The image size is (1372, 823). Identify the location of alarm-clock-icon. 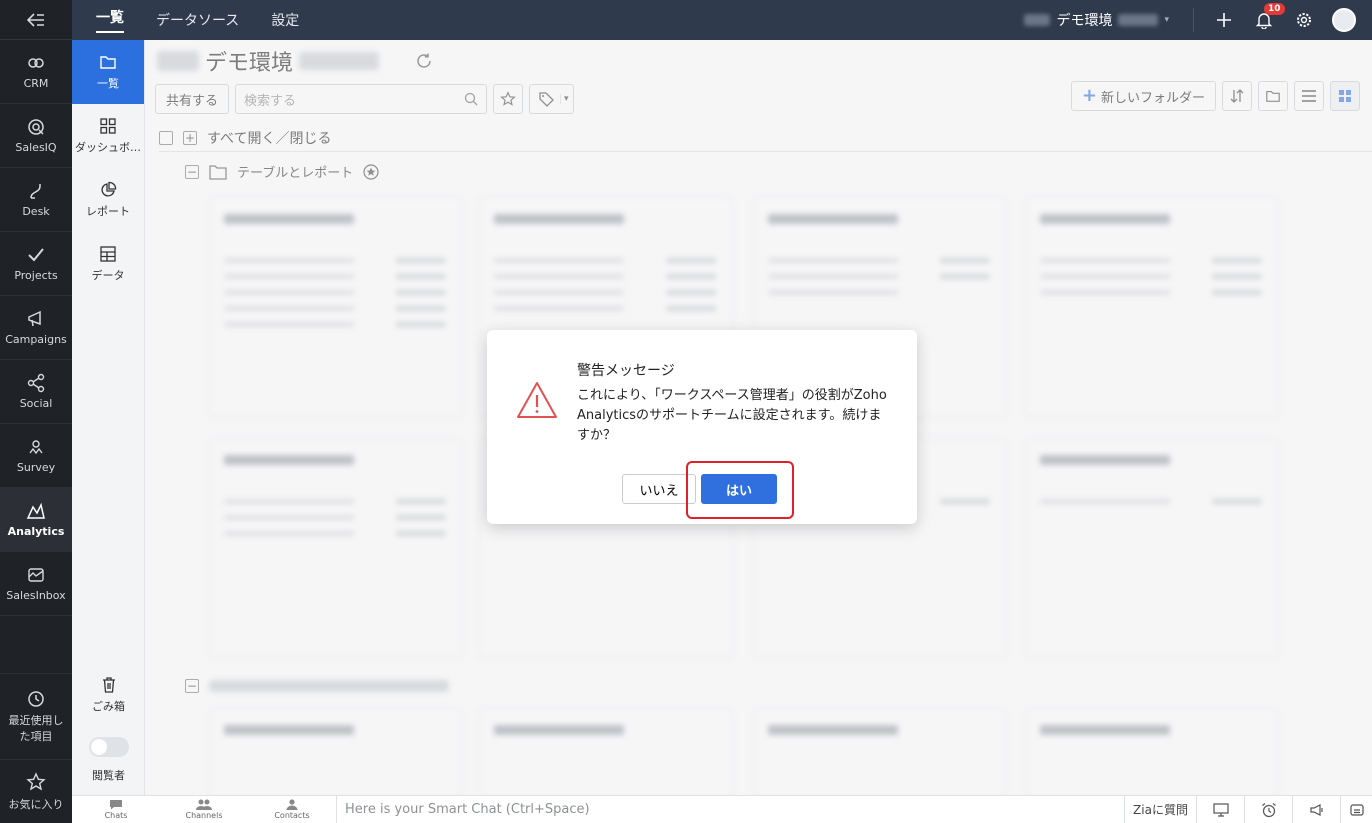
(1268, 809).